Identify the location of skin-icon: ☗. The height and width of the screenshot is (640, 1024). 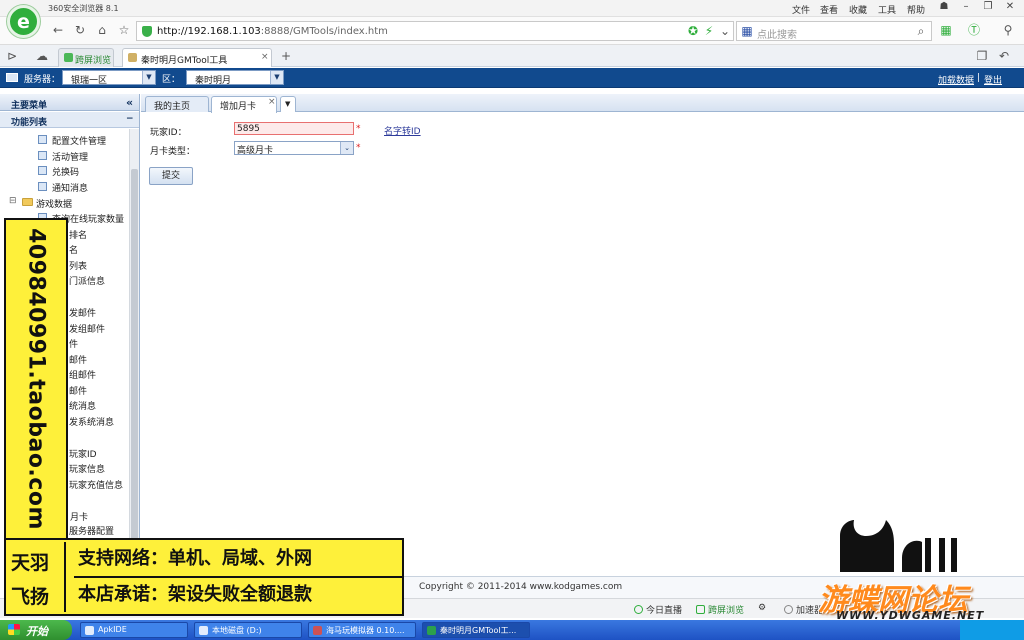
(944, 8).